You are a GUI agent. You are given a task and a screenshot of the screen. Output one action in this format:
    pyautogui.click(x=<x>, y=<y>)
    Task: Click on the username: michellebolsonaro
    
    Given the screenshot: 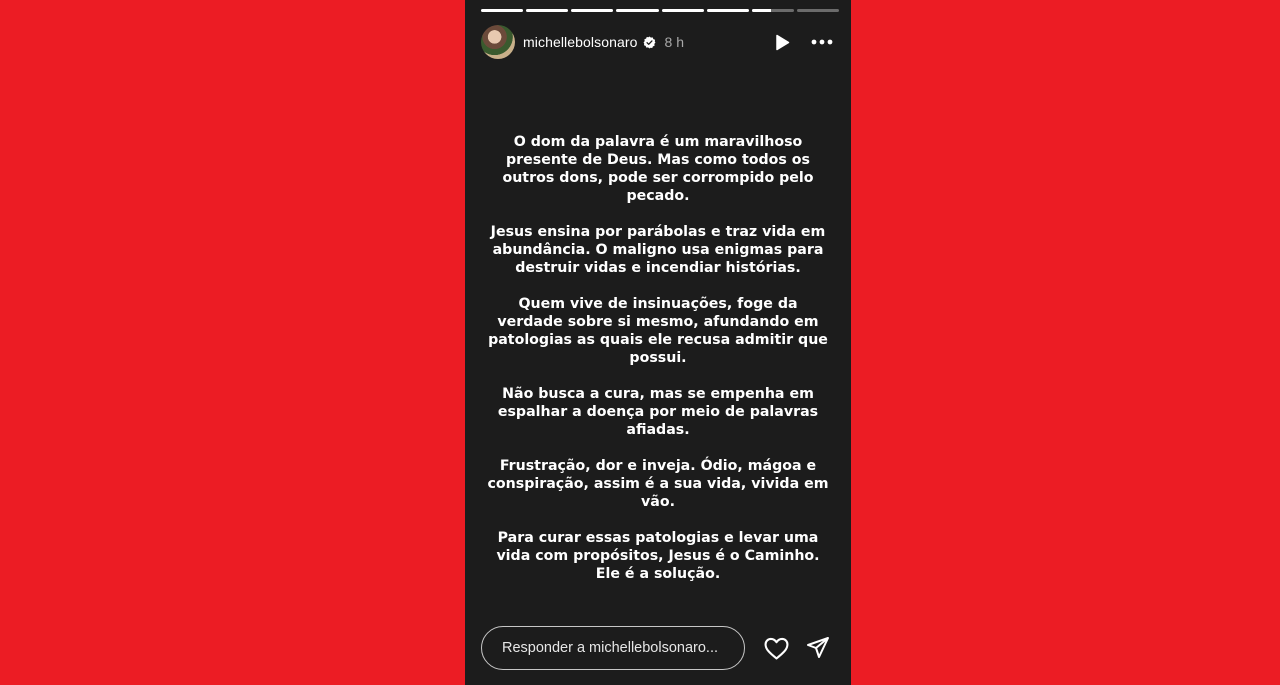 What is the action you would take?
    pyautogui.click(x=580, y=42)
    